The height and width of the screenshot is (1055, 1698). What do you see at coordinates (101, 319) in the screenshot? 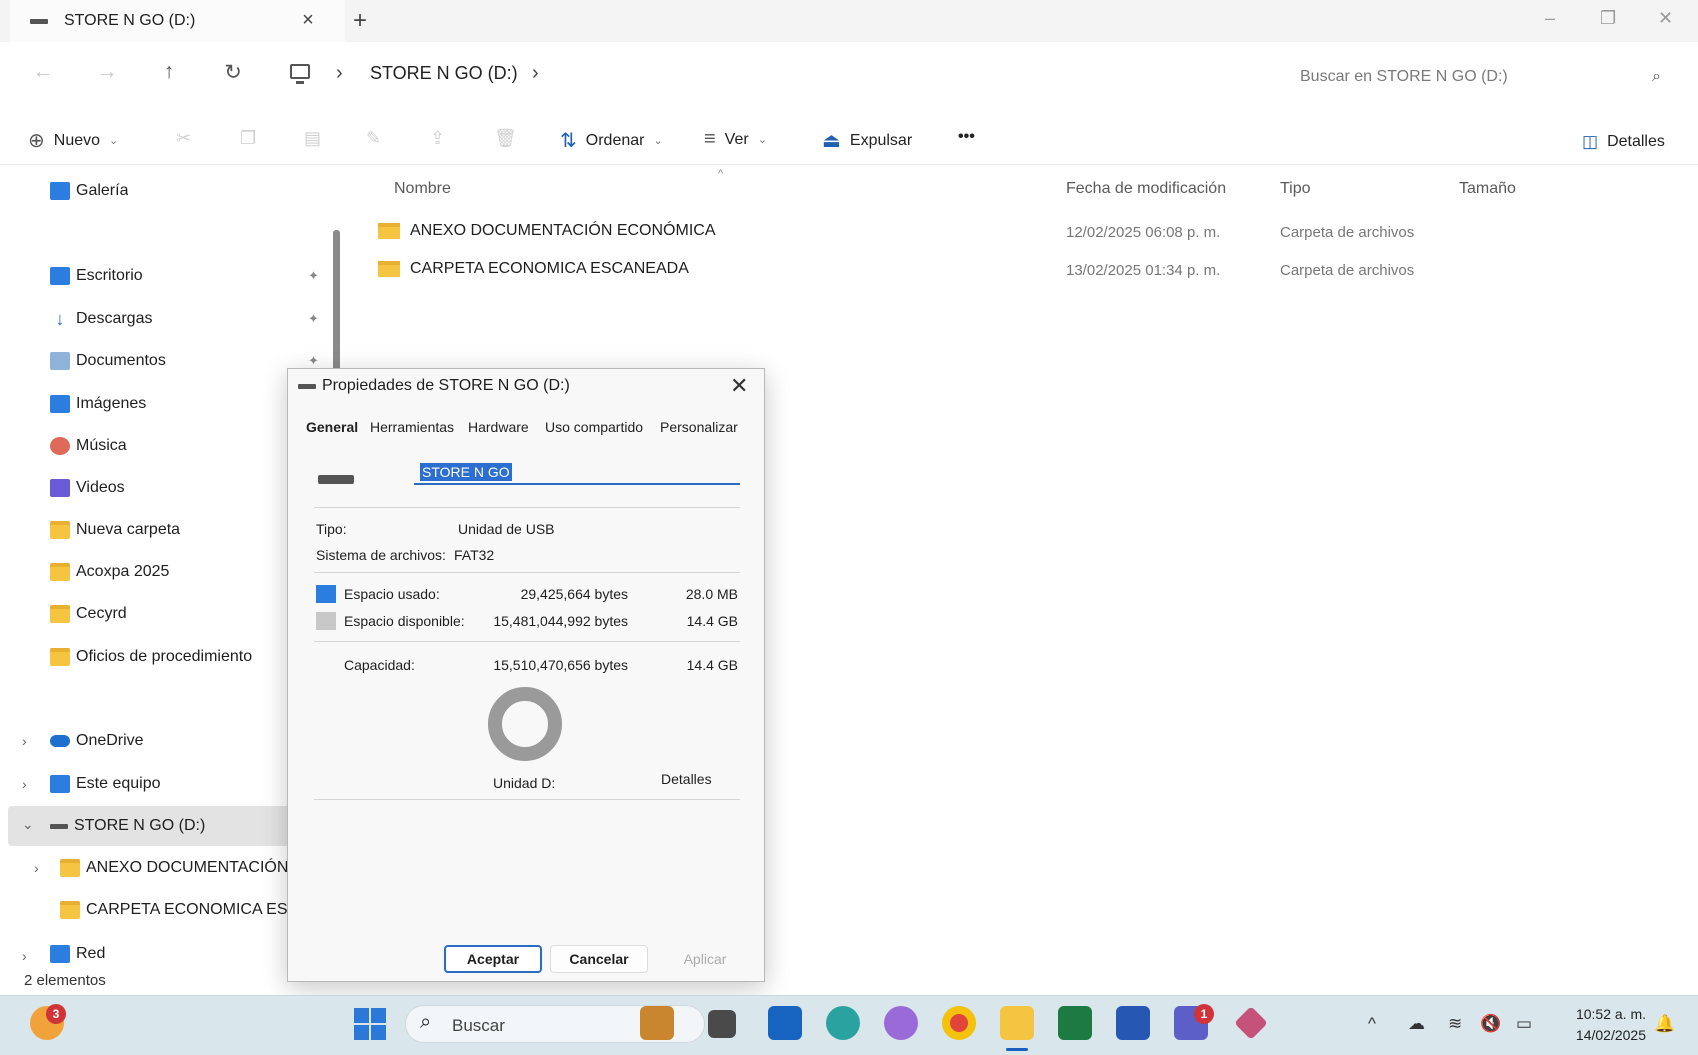
I see `sidebar-item-downloads: ↓ Descargas` at bounding box center [101, 319].